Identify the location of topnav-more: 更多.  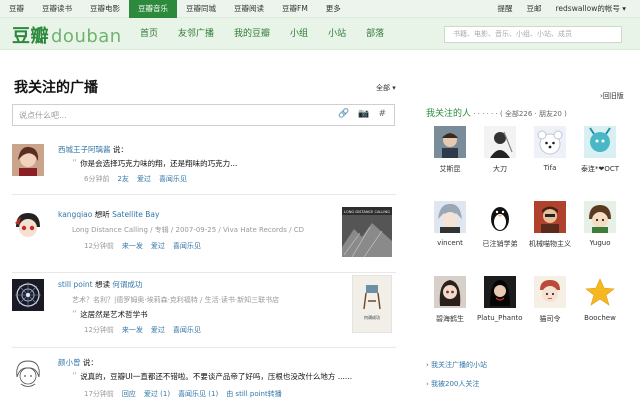
(333, 9).